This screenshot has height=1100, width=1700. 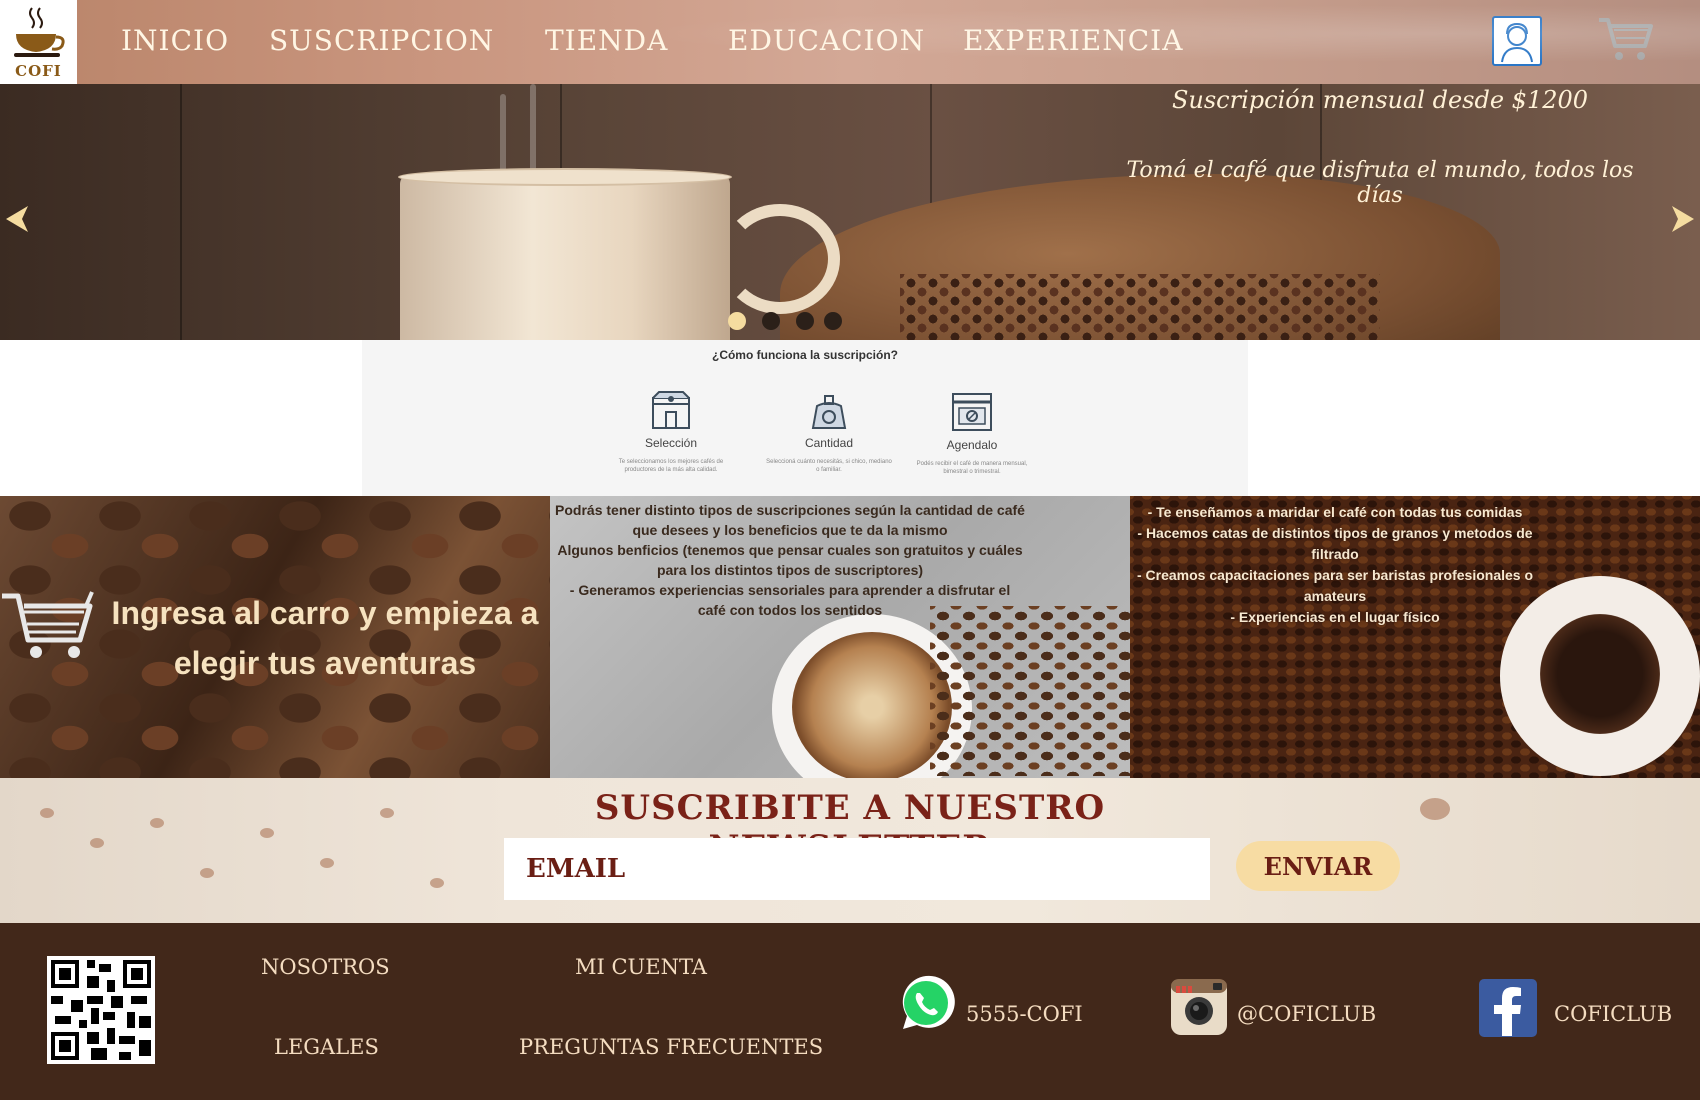 What do you see at coordinates (972, 445) in the screenshot?
I see `step-title: Agendalo` at bounding box center [972, 445].